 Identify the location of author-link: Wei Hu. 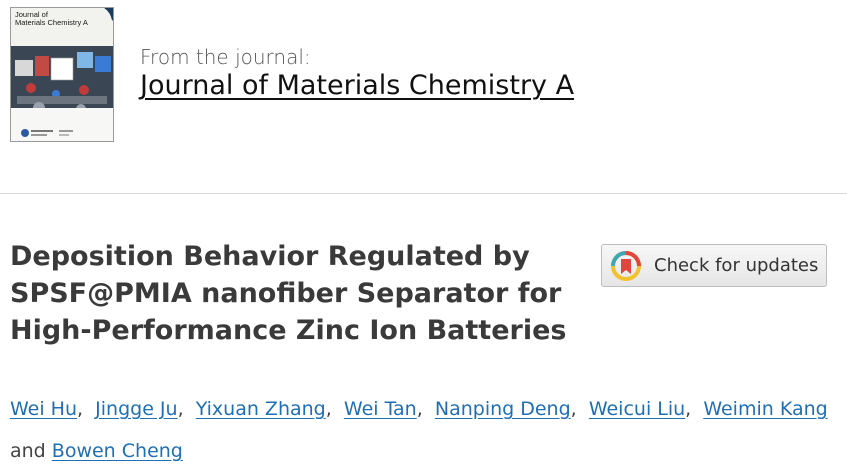
(43, 409).